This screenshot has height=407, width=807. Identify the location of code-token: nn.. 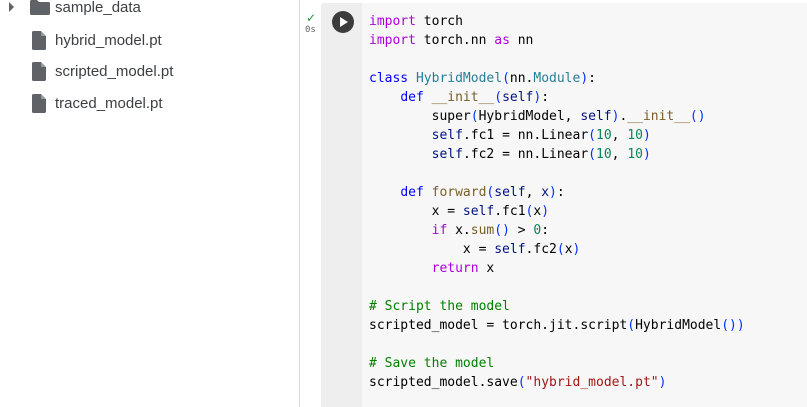
(521, 78).